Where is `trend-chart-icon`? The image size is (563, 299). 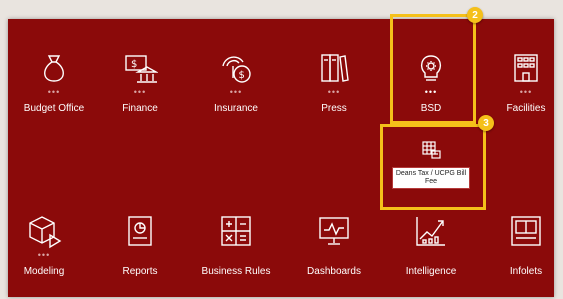 trend-chart-icon is located at coordinates (431, 231).